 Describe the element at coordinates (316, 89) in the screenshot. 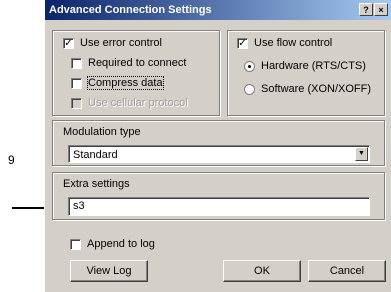

I see `software-label: Software (XON/XOFF)` at that location.